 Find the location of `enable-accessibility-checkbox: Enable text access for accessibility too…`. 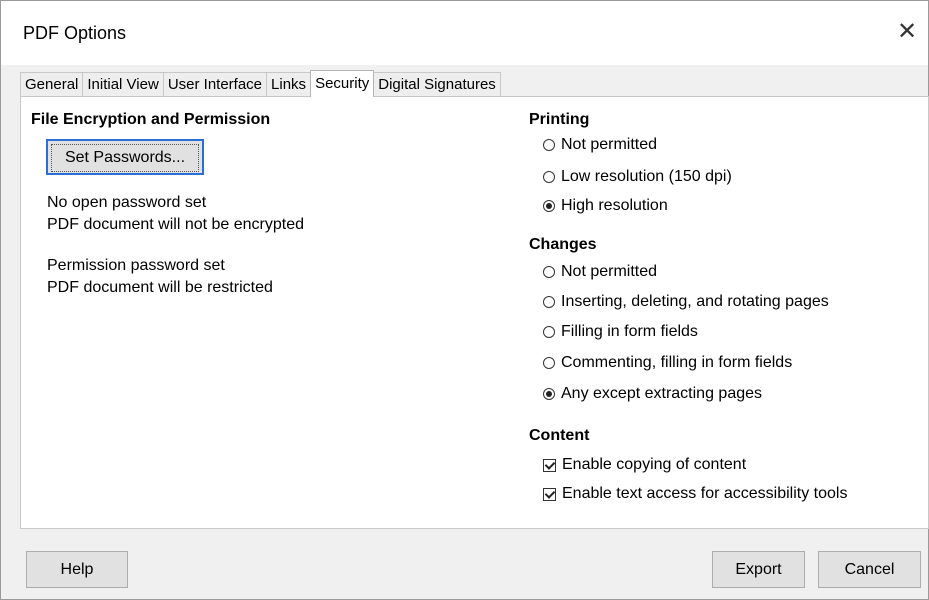

enable-accessibility-checkbox: Enable text access for accessibility too… is located at coordinates (695, 494).